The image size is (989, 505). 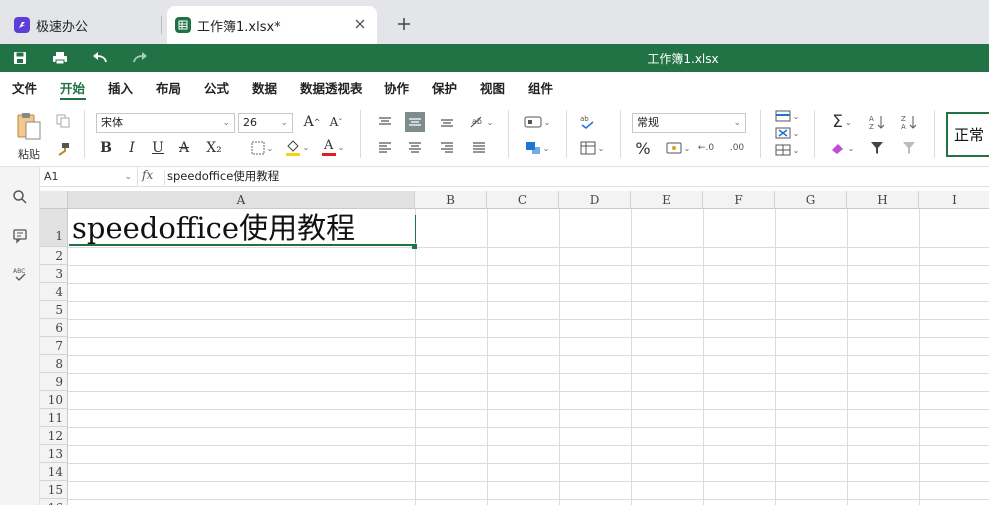 I want to click on filter-icon, so click(x=877, y=148).